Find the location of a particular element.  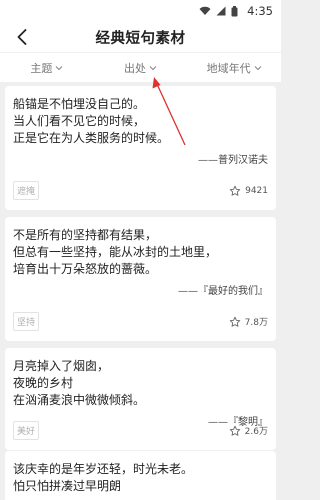

tag-badge: 遮掩 is located at coordinates (26, 190).